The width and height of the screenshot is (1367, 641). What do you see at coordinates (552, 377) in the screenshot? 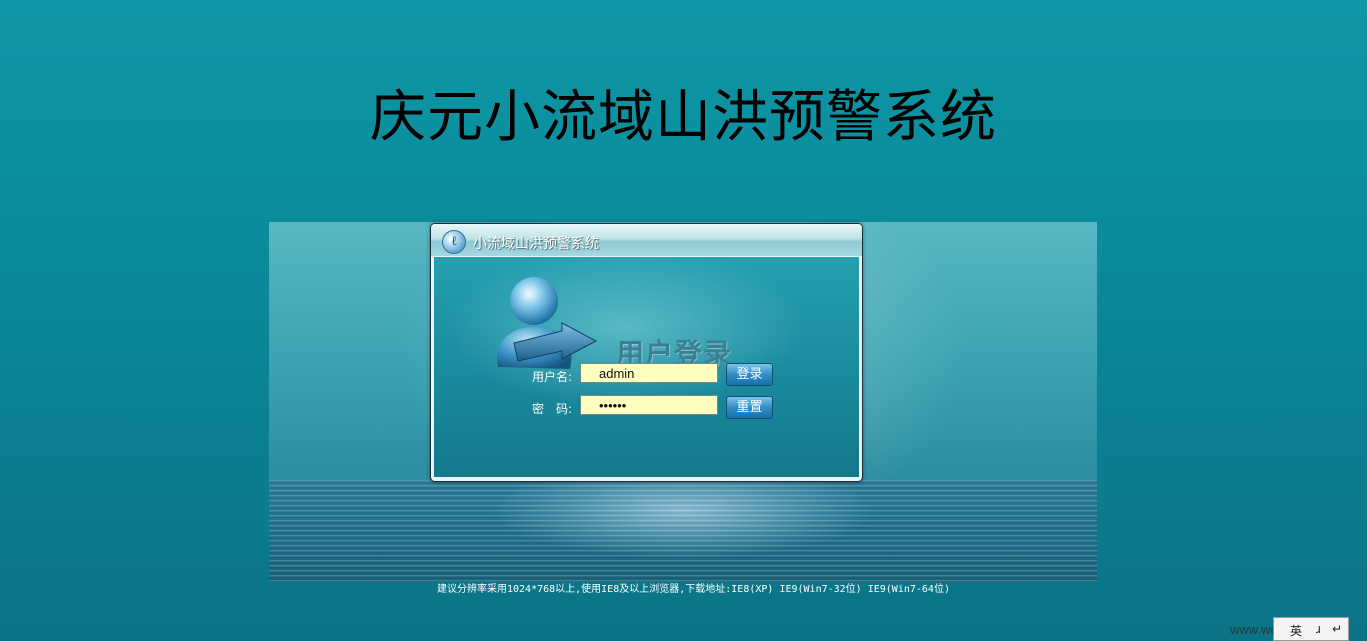
I see `username-label: 用户名:` at bounding box center [552, 377].